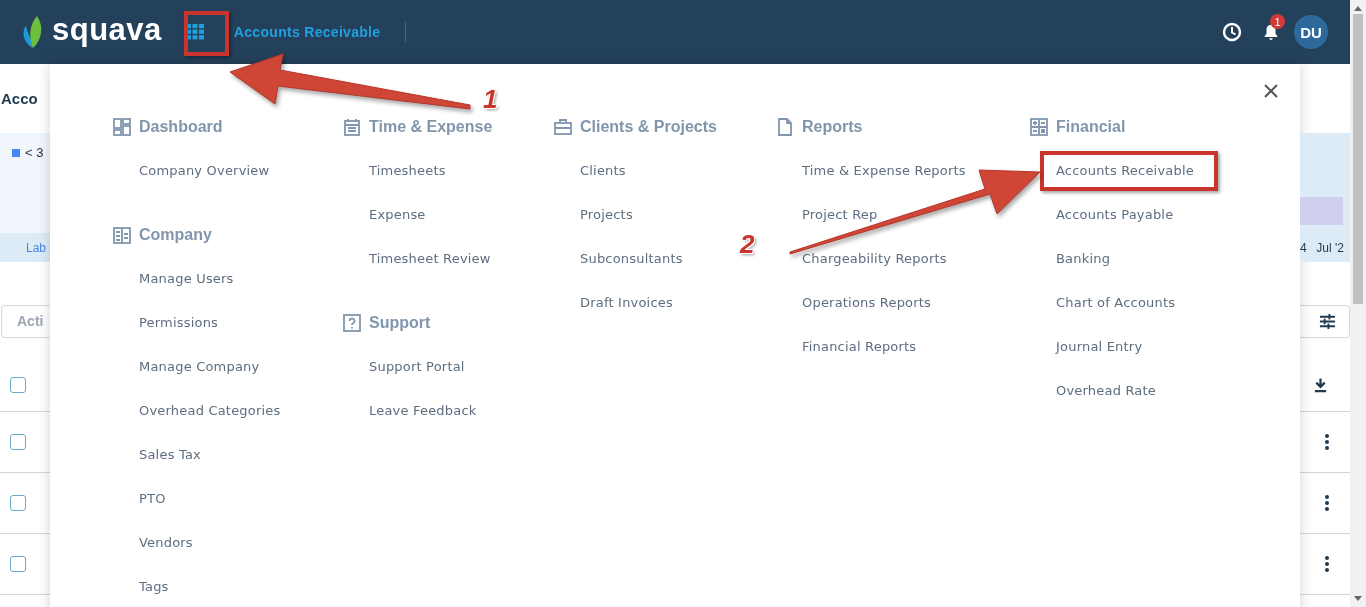 This screenshot has height=607, width=1366. Describe the element at coordinates (1106, 391) in the screenshot. I see `menu-item-link: Overhead Rate` at that location.